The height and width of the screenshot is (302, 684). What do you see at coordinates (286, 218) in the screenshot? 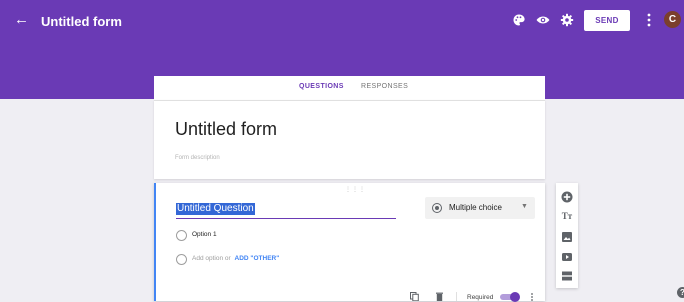
I see `question-title-underline` at bounding box center [286, 218].